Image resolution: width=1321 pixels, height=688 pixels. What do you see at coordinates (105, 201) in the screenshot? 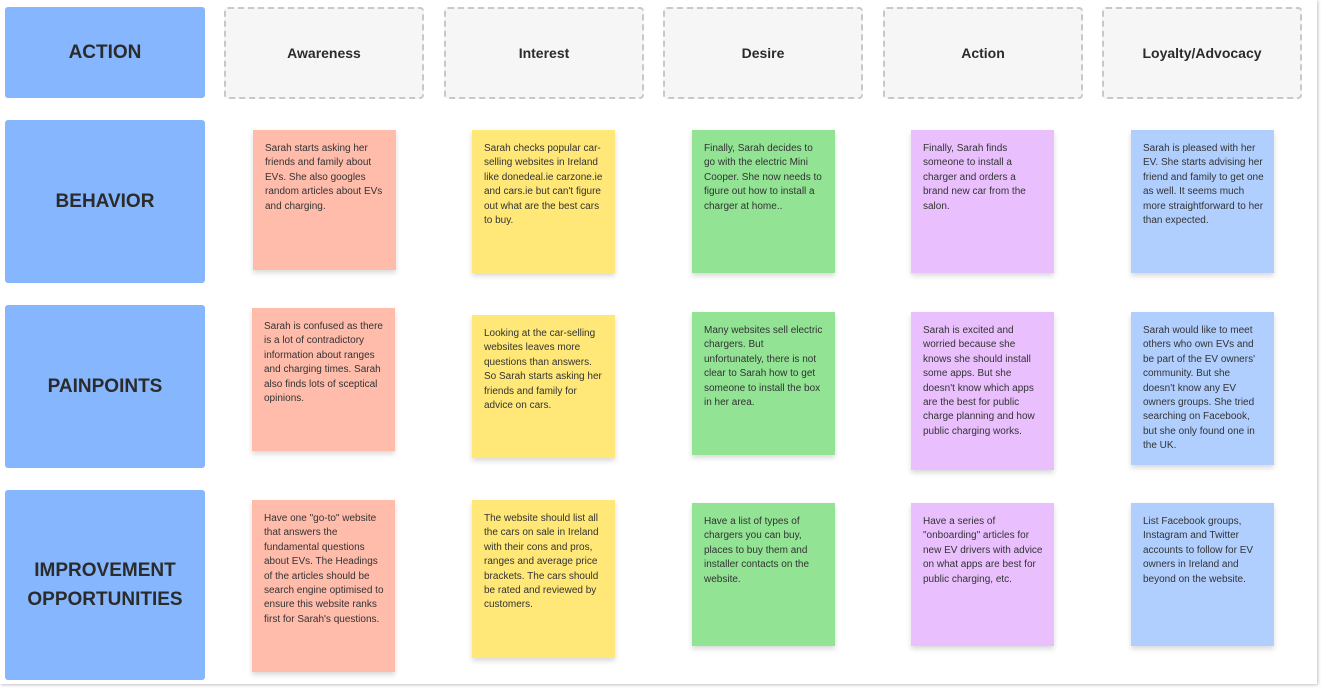
I see `row-header-behavior: BEHAVIOR` at bounding box center [105, 201].